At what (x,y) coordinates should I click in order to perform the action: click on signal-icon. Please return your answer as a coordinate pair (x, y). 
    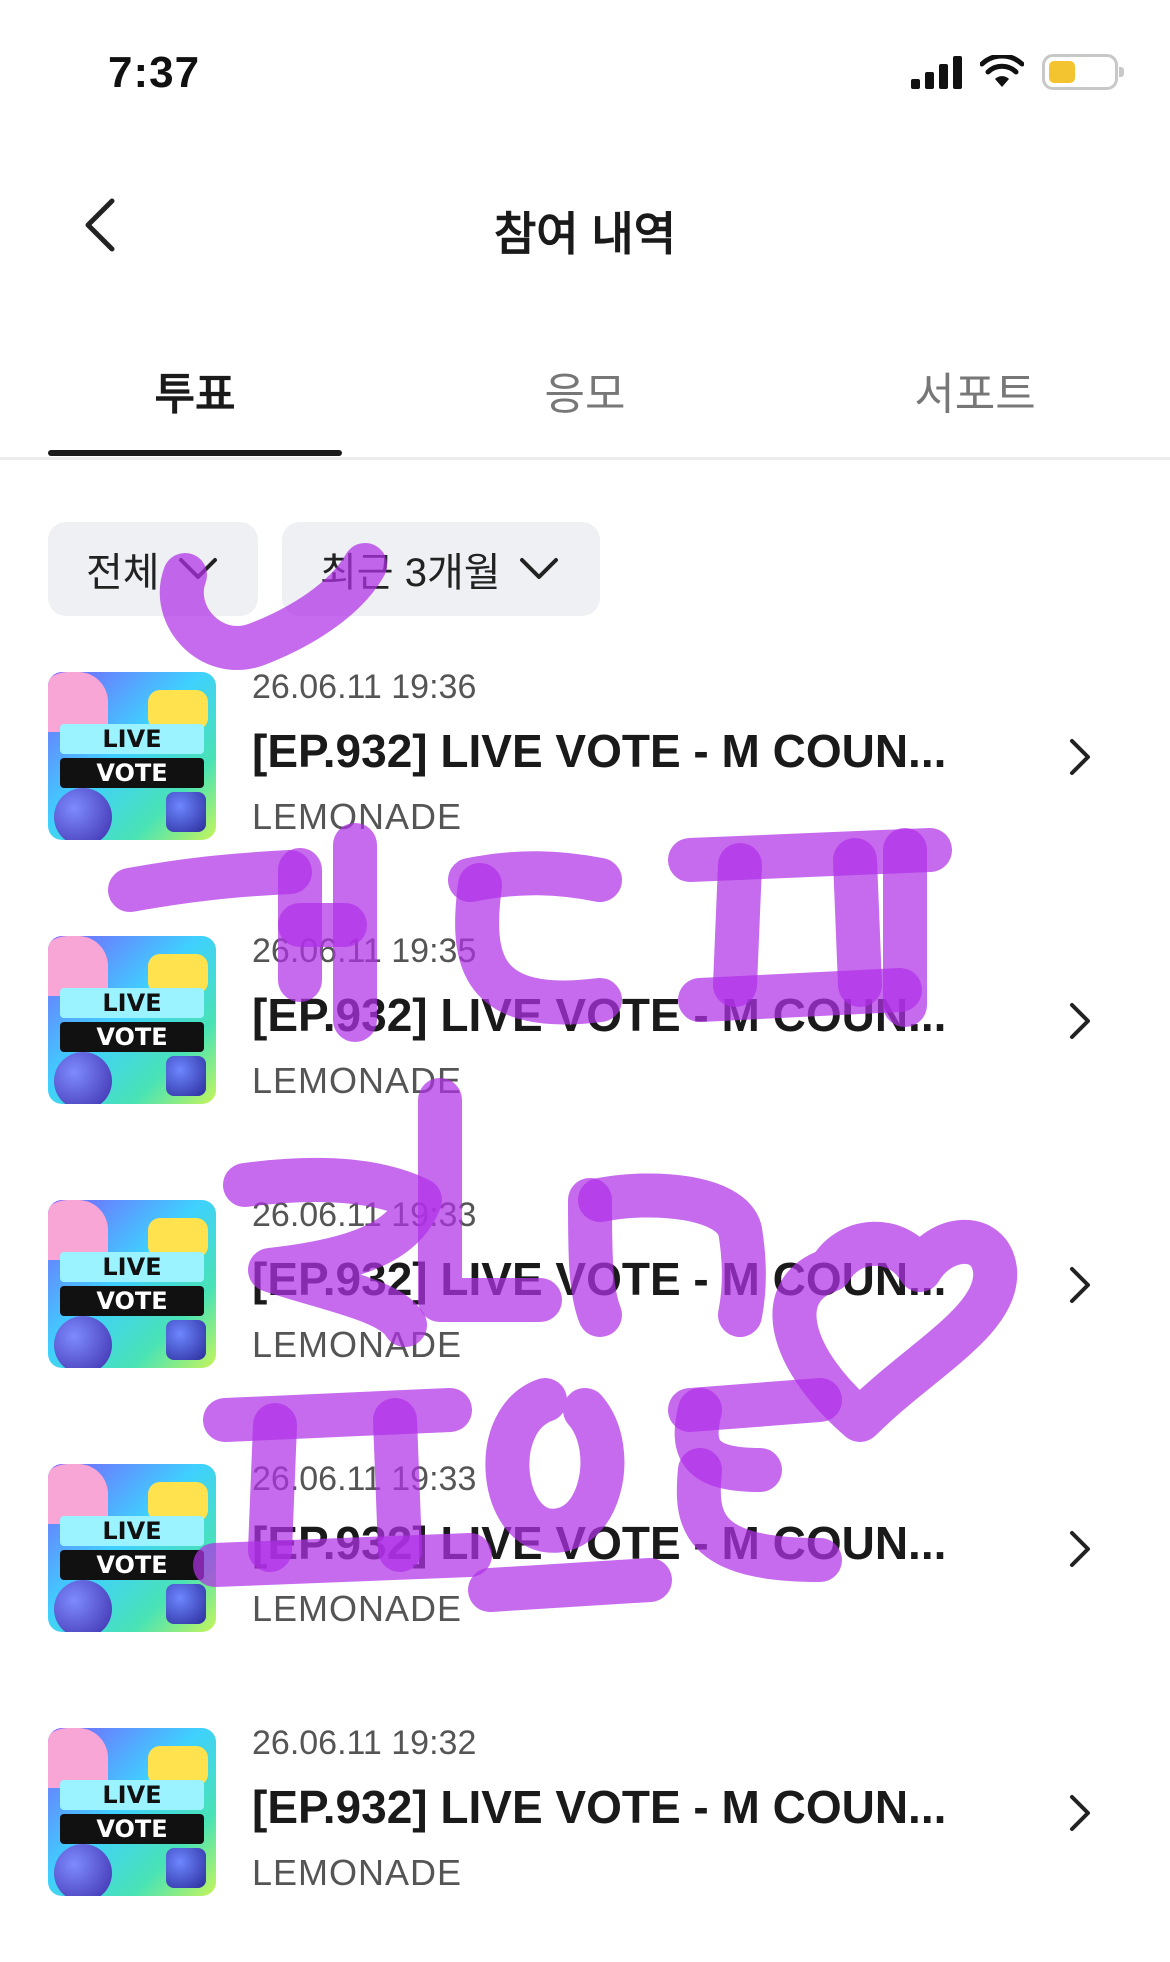
    Looking at the image, I should click on (936, 72).